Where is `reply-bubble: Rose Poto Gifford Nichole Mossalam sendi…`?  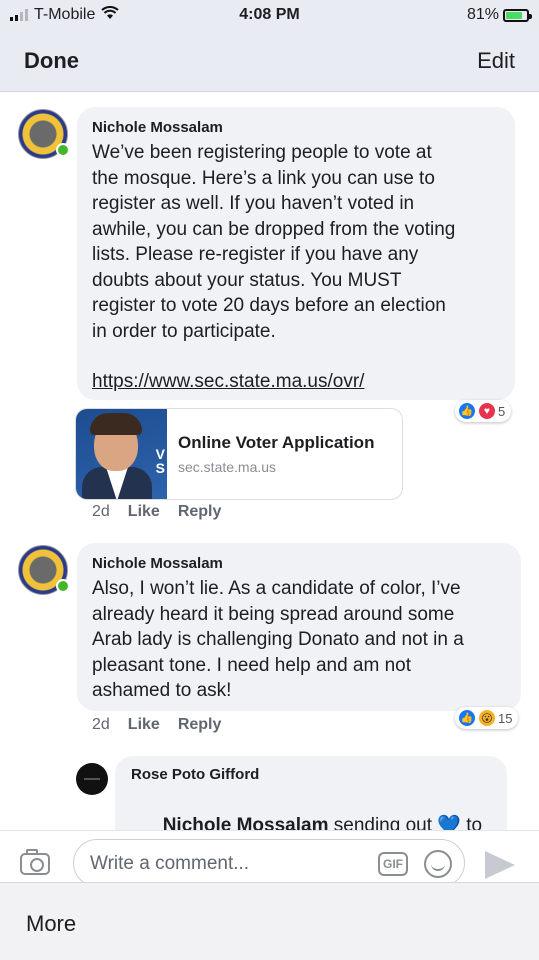
reply-bubble: Rose Poto Gifford Nichole Mossalam sendi… is located at coordinates (311, 793).